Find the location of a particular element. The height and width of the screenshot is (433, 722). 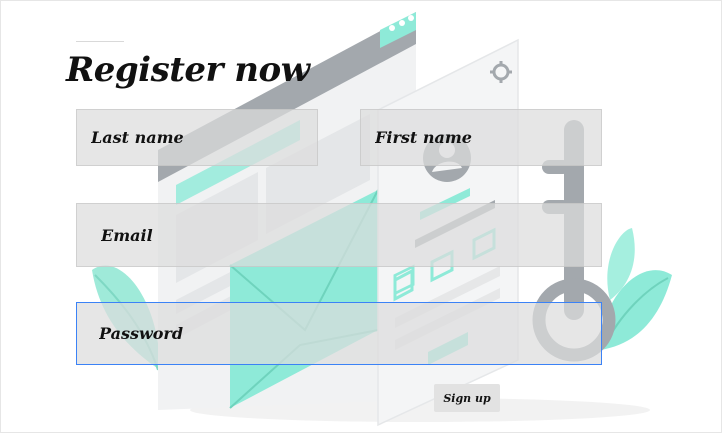

sign-up-button: Sign up is located at coordinates (467, 398).